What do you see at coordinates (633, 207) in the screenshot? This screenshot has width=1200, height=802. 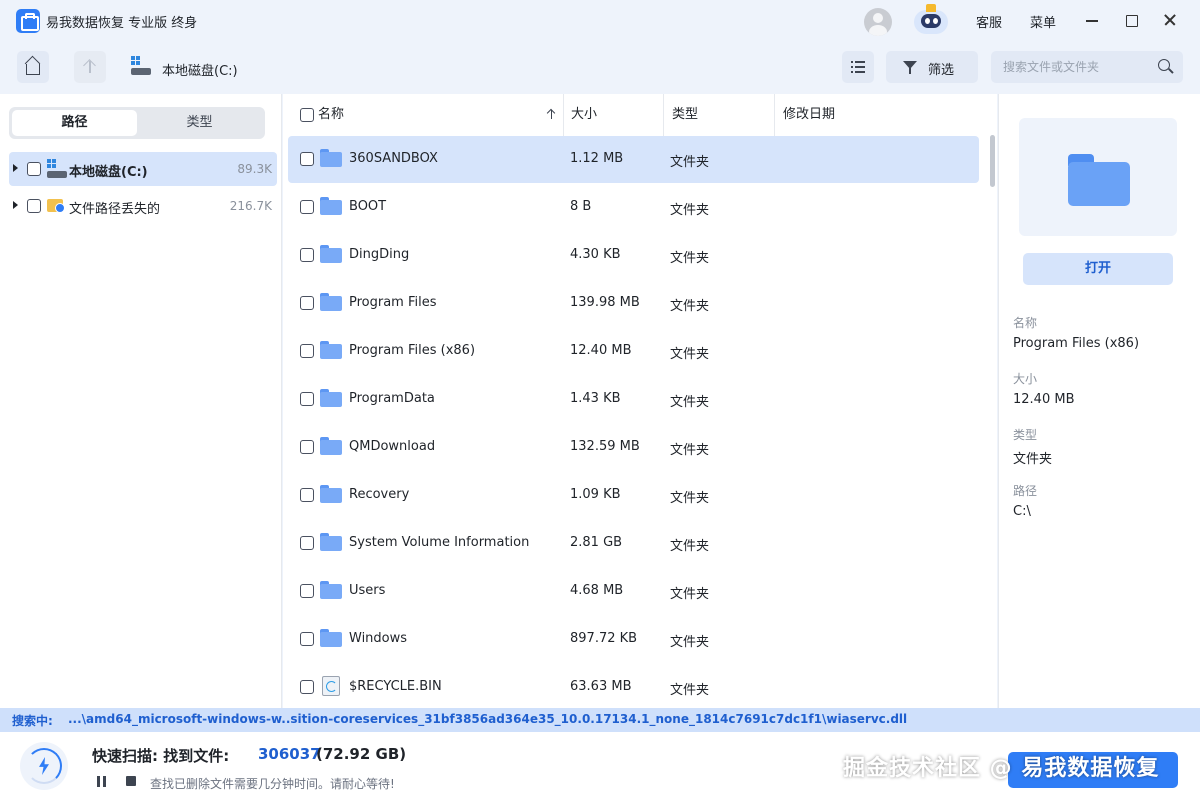 I see `table-row: BOOT 8 B 文件夹` at bounding box center [633, 207].